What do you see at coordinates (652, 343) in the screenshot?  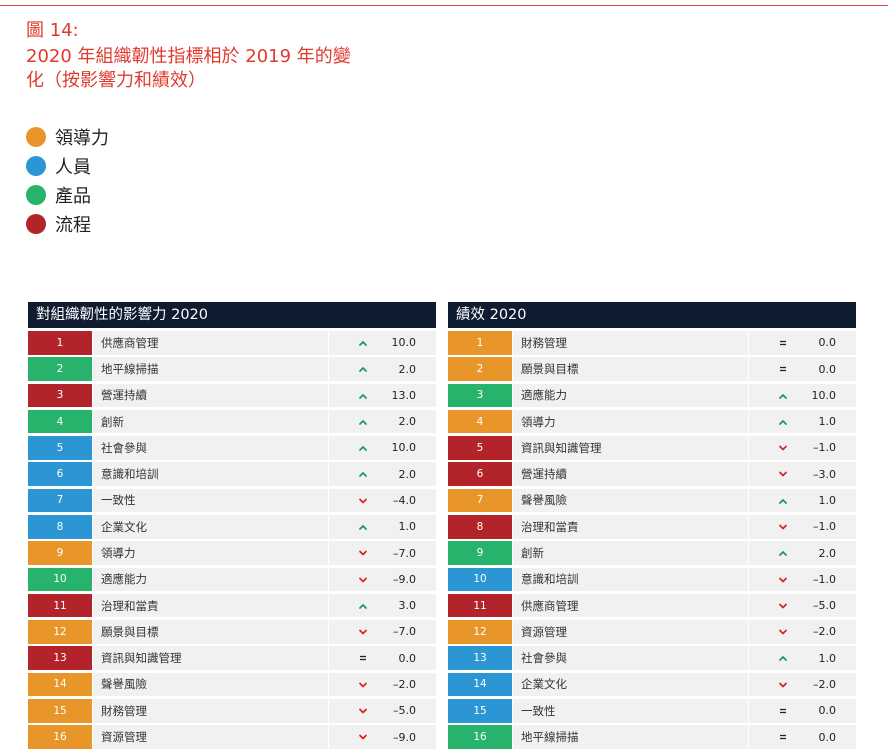 I see `table-row: 1 財務管理 0.0` at bounding box center [652, 343].